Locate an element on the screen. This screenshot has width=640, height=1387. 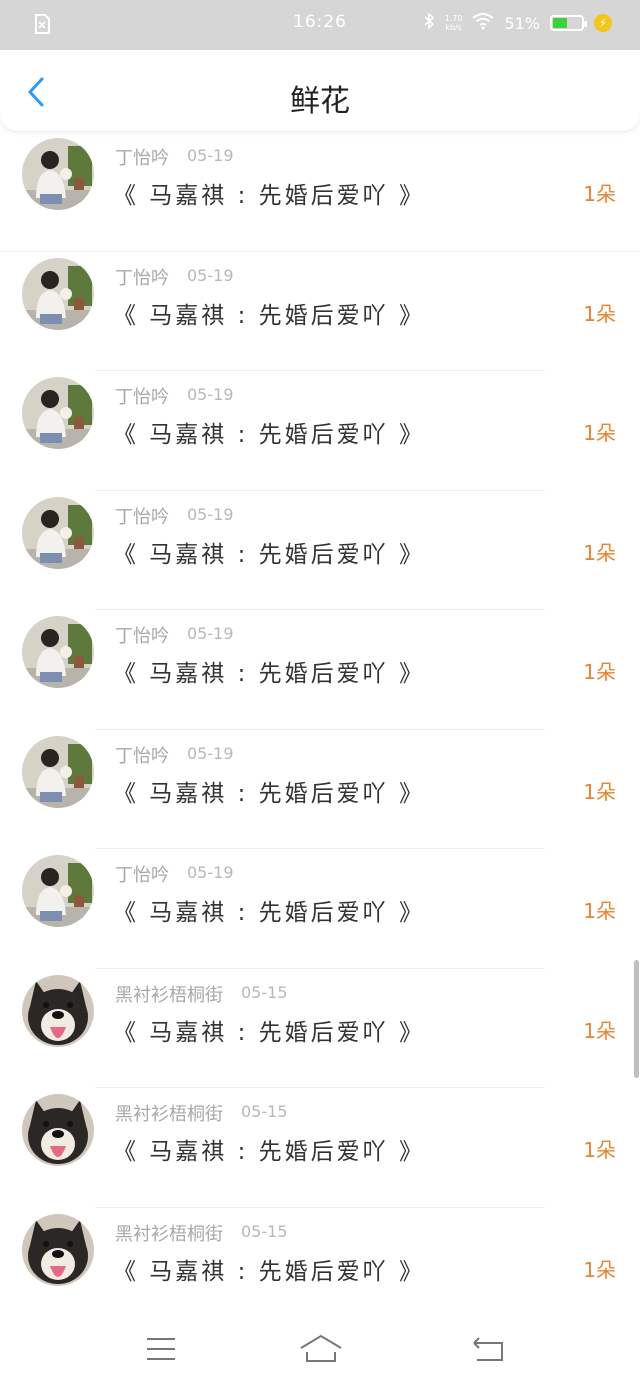
menu-icon is located at coordinates (161, 1349).